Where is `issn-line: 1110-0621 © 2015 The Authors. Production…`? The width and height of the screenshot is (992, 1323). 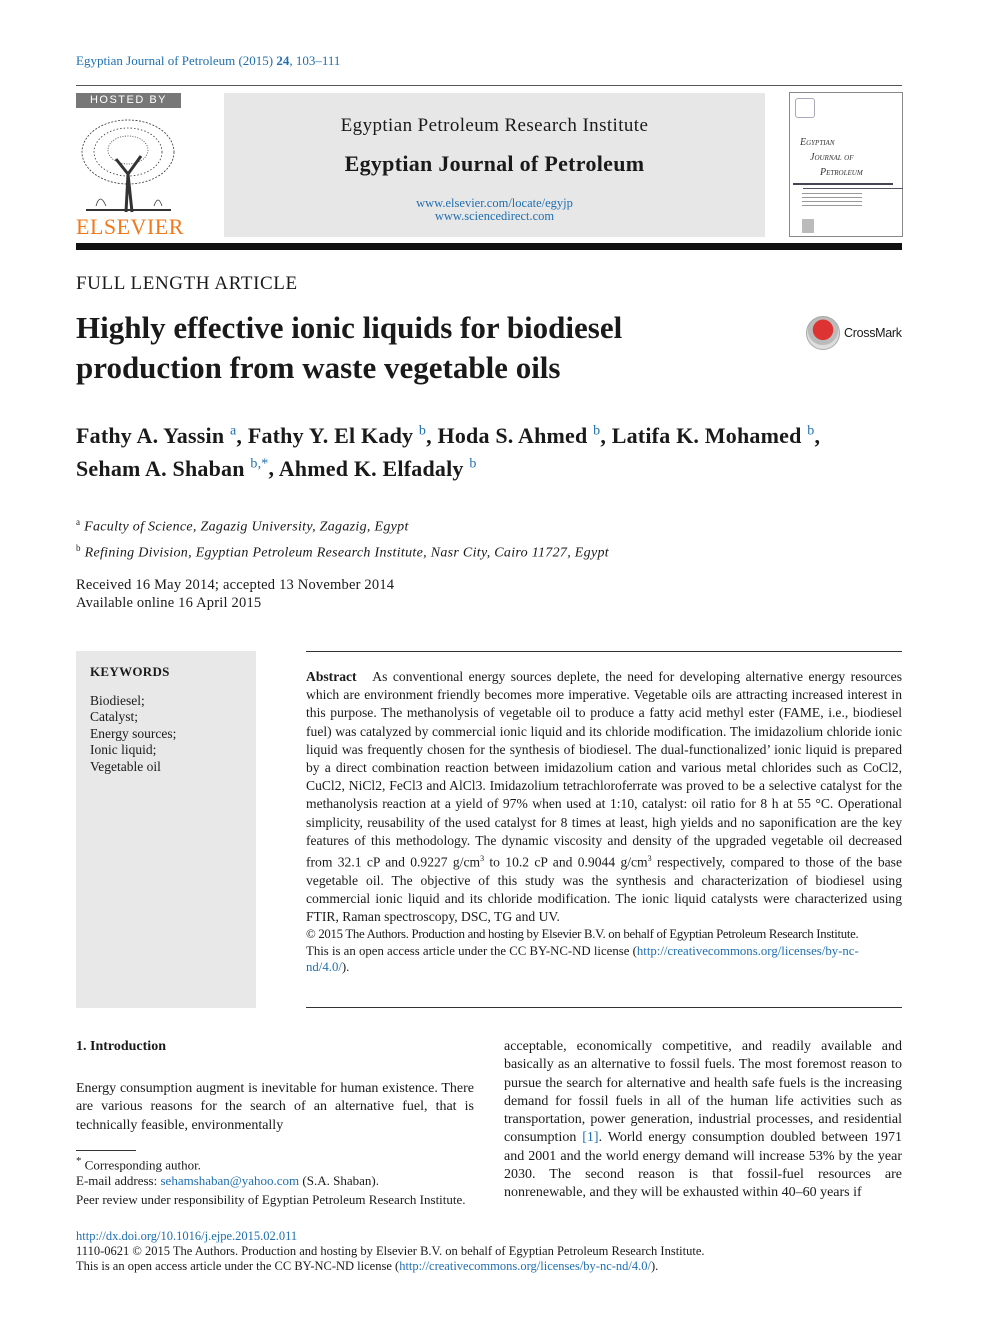 issn-line: 1110-0621 © 2015 The Authors. Production… is located at coordinates (390, 1251).